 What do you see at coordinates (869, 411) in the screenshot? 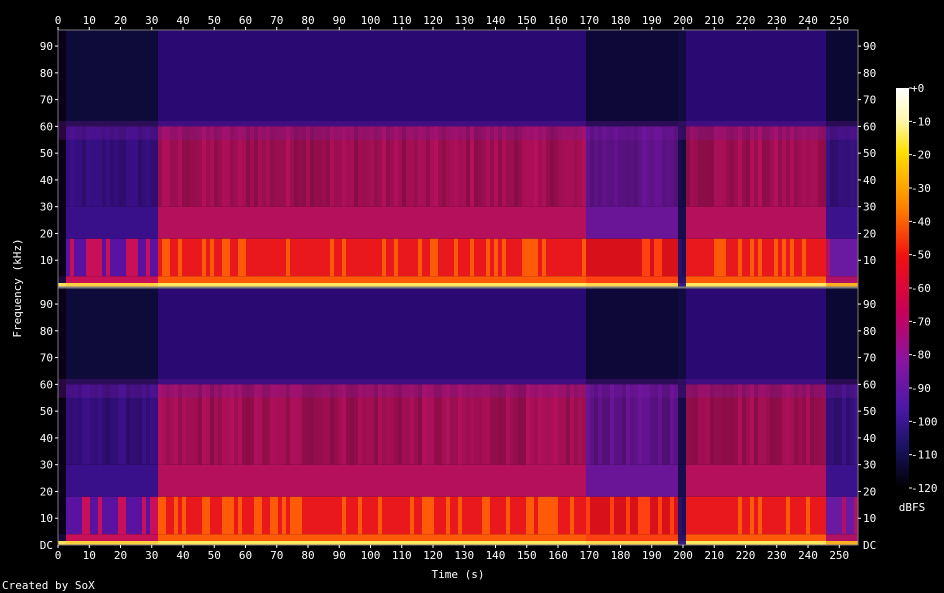
I see `y-tick-label-right: 50` at bounding box center [869, 411].